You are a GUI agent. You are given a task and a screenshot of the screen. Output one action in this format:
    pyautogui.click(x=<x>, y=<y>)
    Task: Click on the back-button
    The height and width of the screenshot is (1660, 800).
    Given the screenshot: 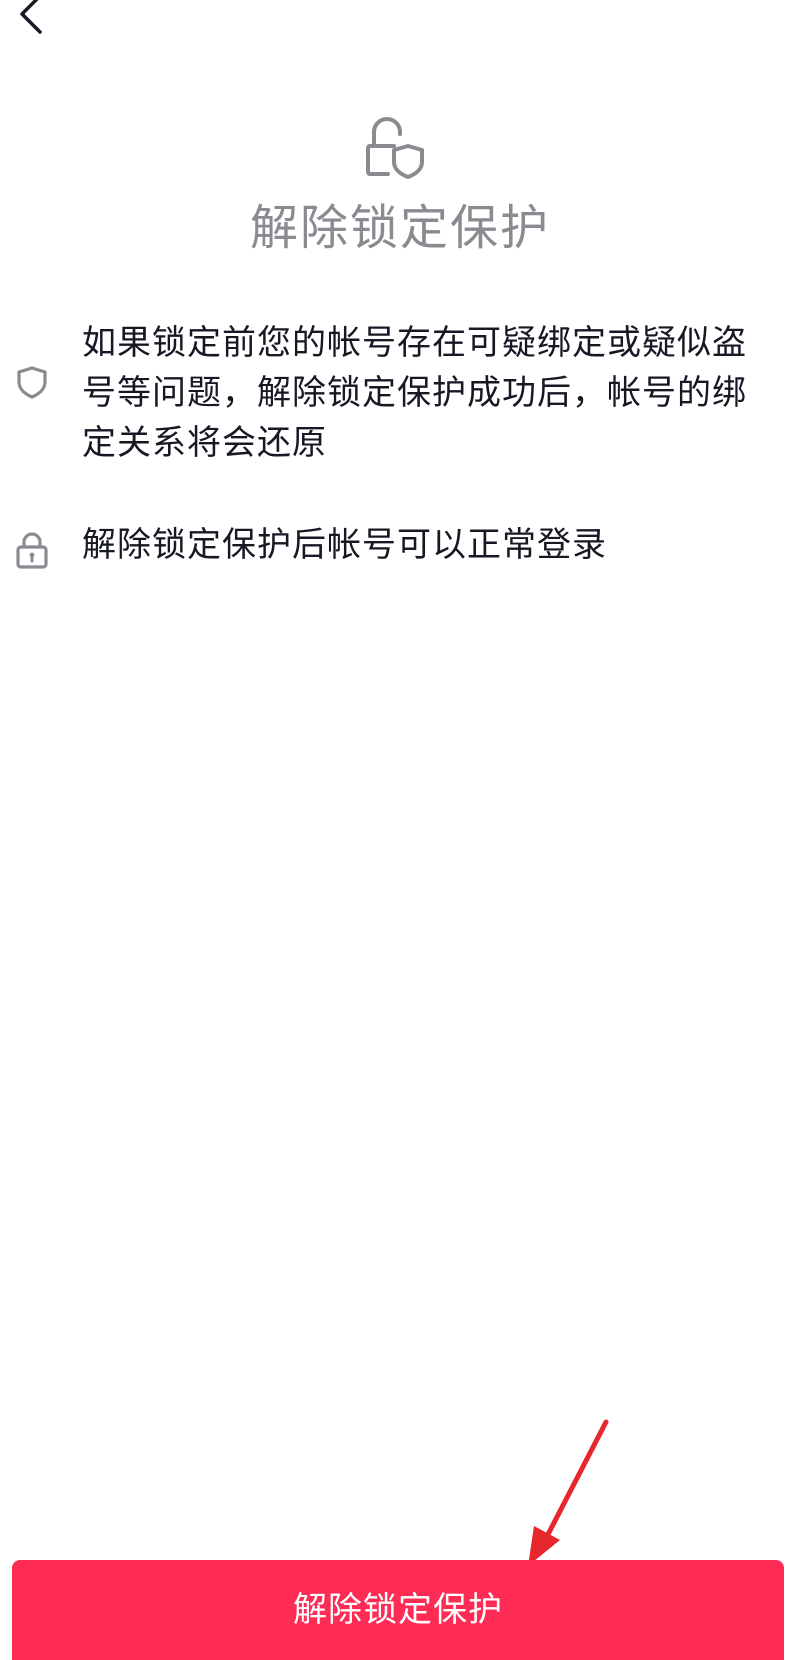 What is the action you would take?
    pyautogui.click(x=28, y=17)
    